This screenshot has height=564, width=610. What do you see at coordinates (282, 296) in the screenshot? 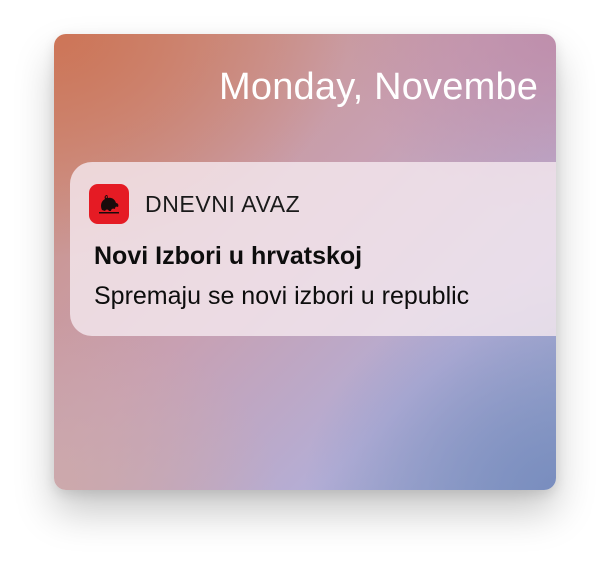
I see `notification-body: Spremaju se novi izbori u republic` at bounding box center [282, 296].